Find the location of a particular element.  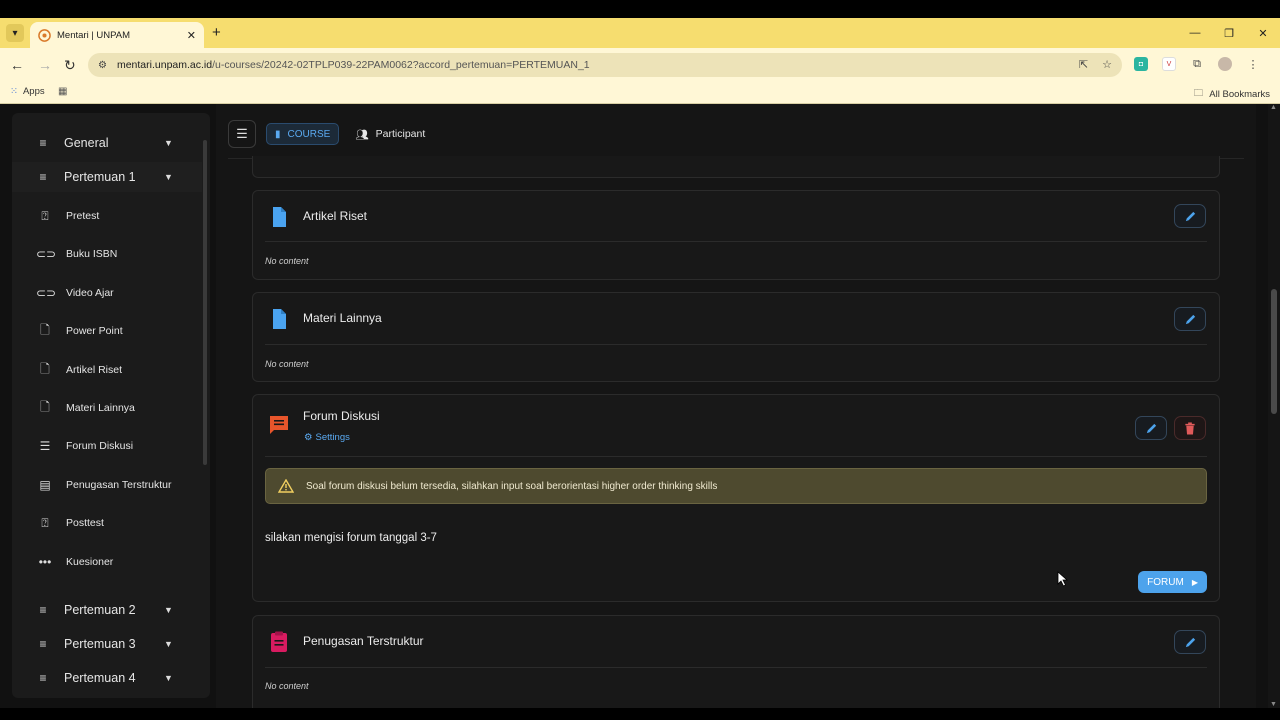

sidebar-scrollbar is located at coordinates (205, 302).